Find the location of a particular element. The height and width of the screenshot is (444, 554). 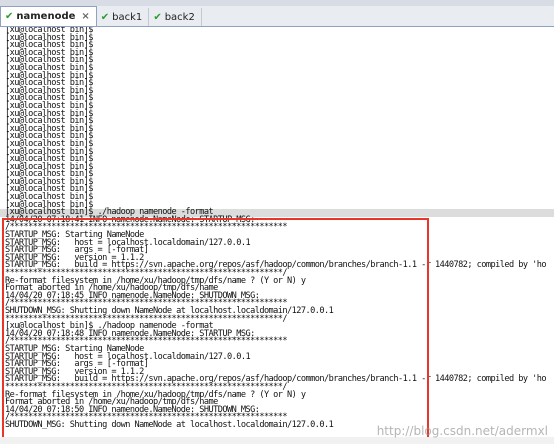

tab-back1: ✔ back1 is located at coordinates (123, 17).